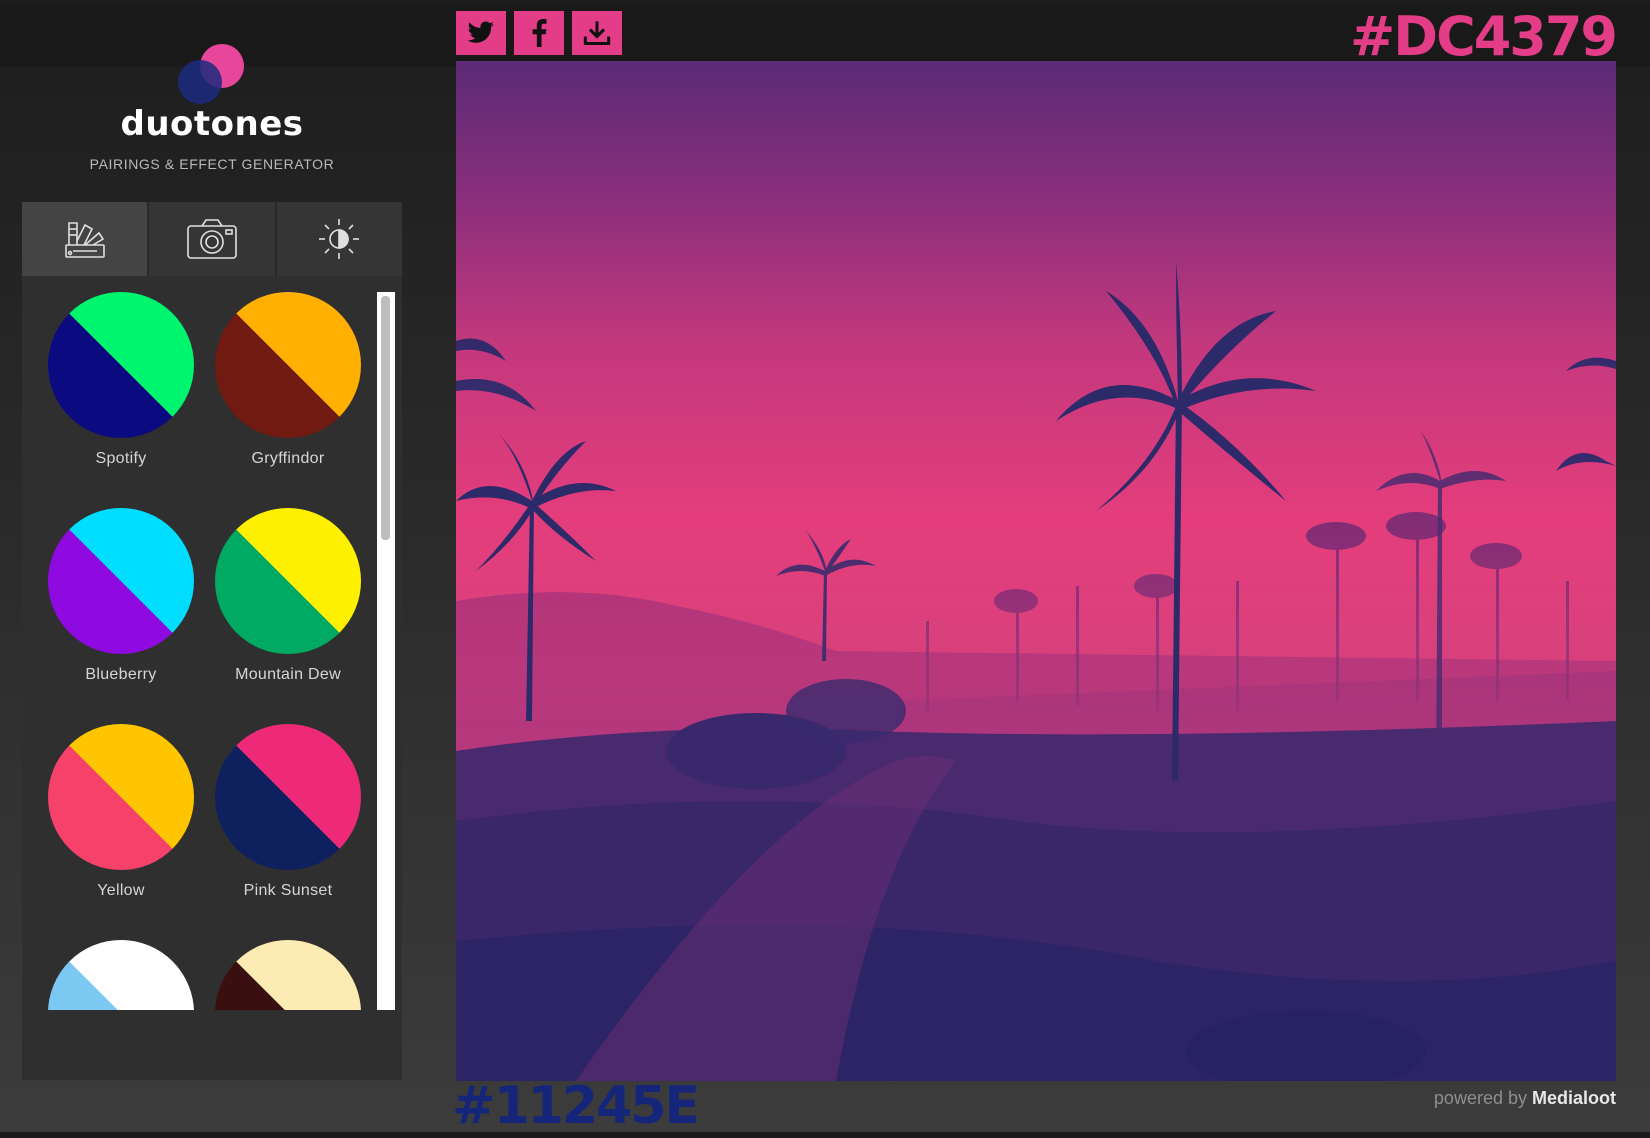 This screenshot has height=1138, width=1650. I want to click on swatch-scrollbar, so click(386, 651).